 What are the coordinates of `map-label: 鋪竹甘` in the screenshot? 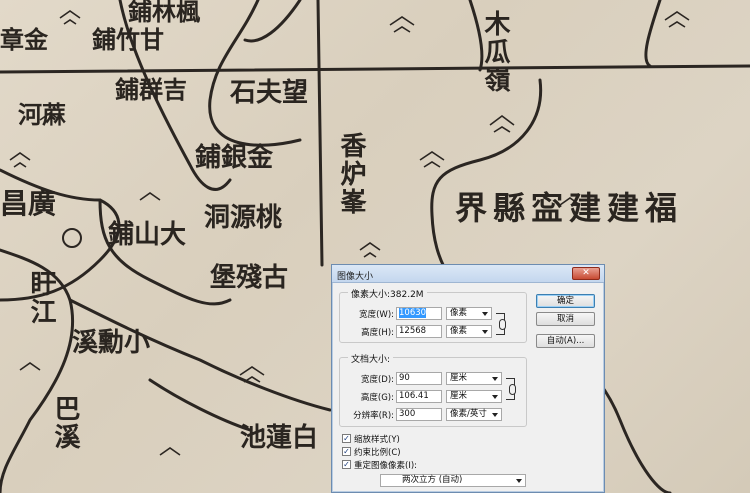 It's located at (128, 39).